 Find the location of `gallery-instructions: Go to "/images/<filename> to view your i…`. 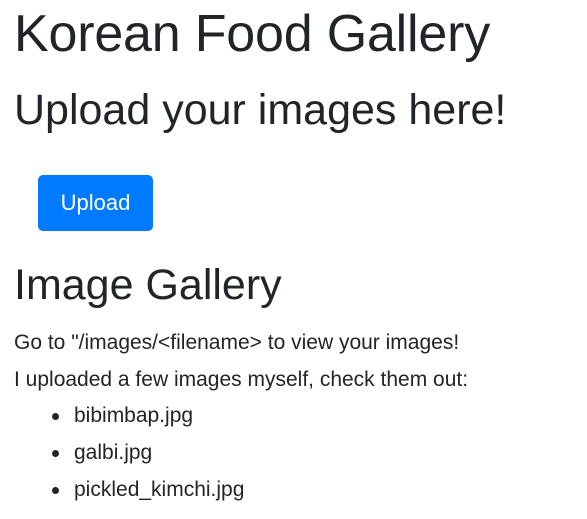

gallery-instructions: Go to "/images/<filename> to view your i… is located at coordinates (237, 342).